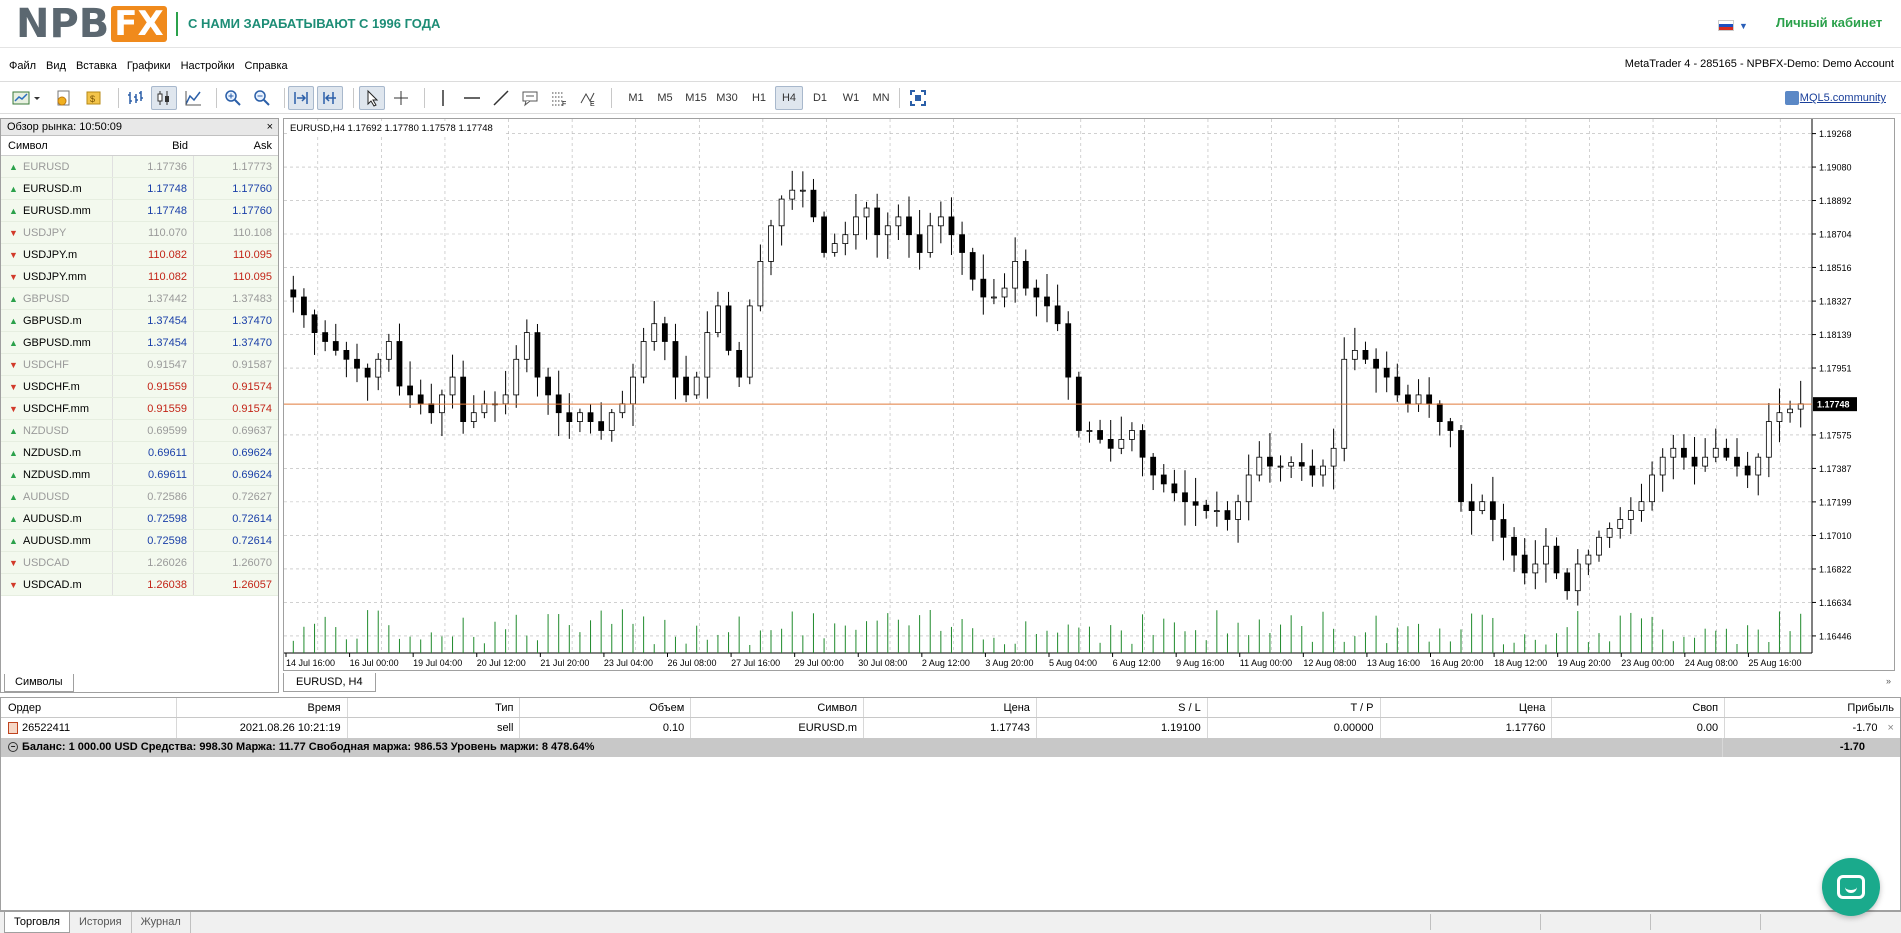  I want to click on market-watch-row: ▼ USDCHF.mm 0.91559 0.91574, so click(139, 409).